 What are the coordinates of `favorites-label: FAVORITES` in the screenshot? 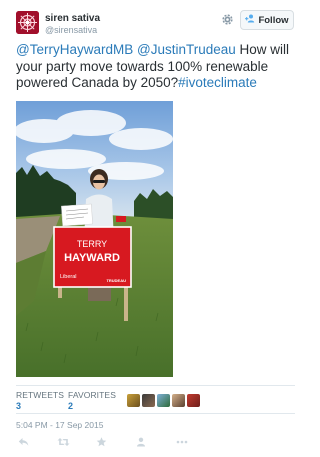 It's located at (92, 395).